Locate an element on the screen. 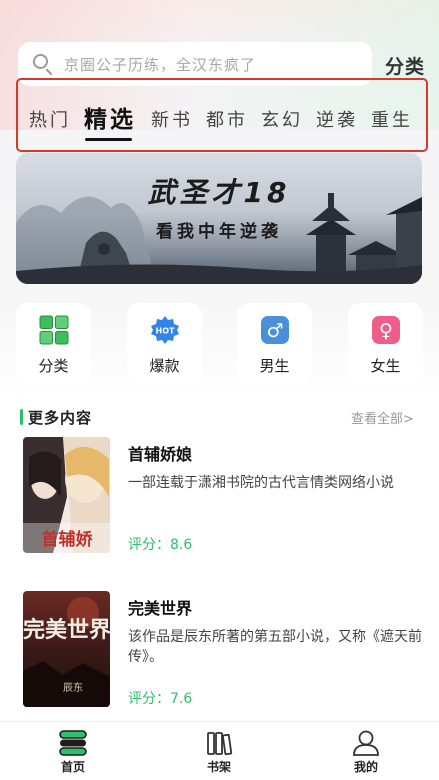 Image resolution: width=439 pixels, height=780 pixels. quick-entry-male: ♂ 男生 is located at coordinates (274, 343).